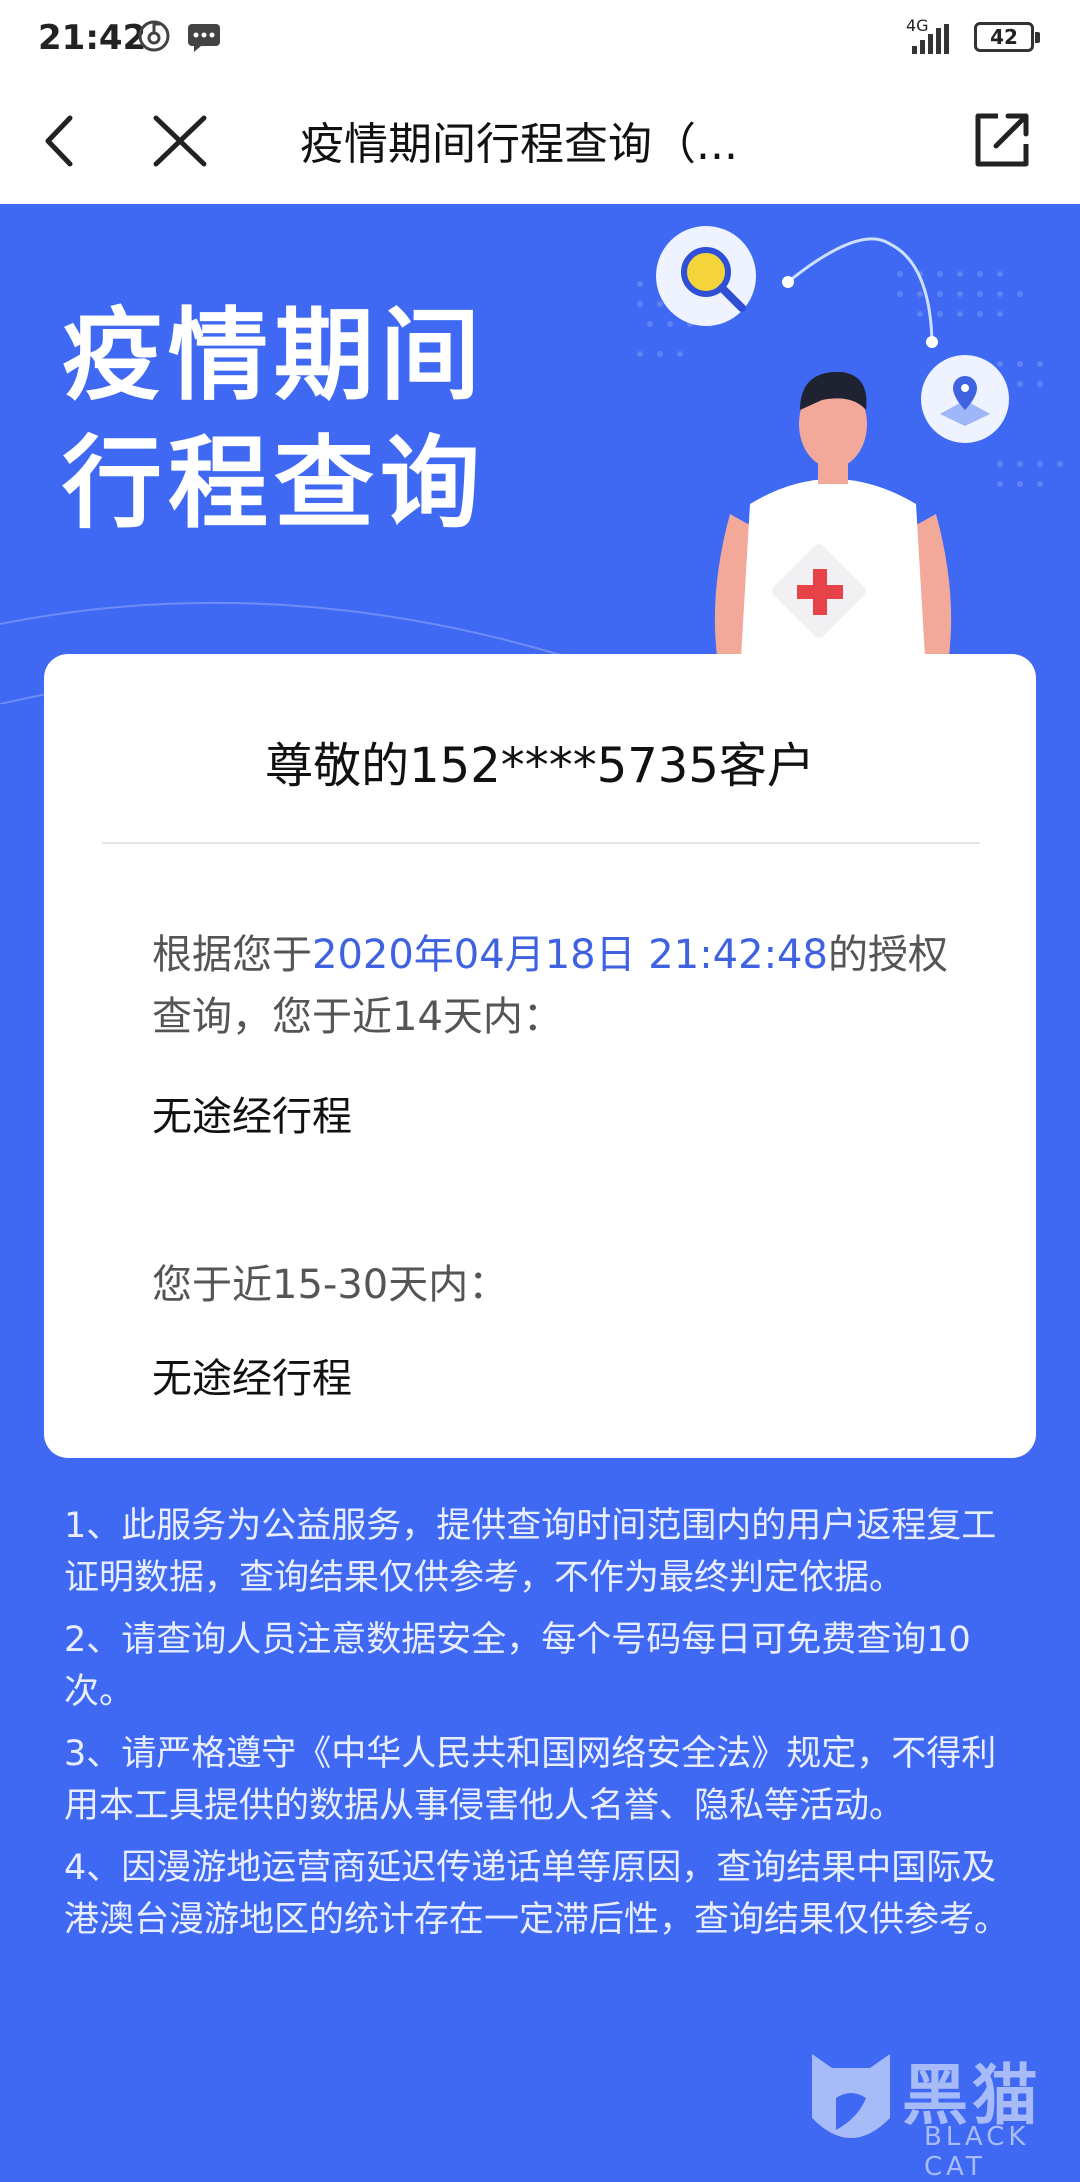  Describe the element at coordinates (541, 843) in the screenshot. I see `divider` at that location.